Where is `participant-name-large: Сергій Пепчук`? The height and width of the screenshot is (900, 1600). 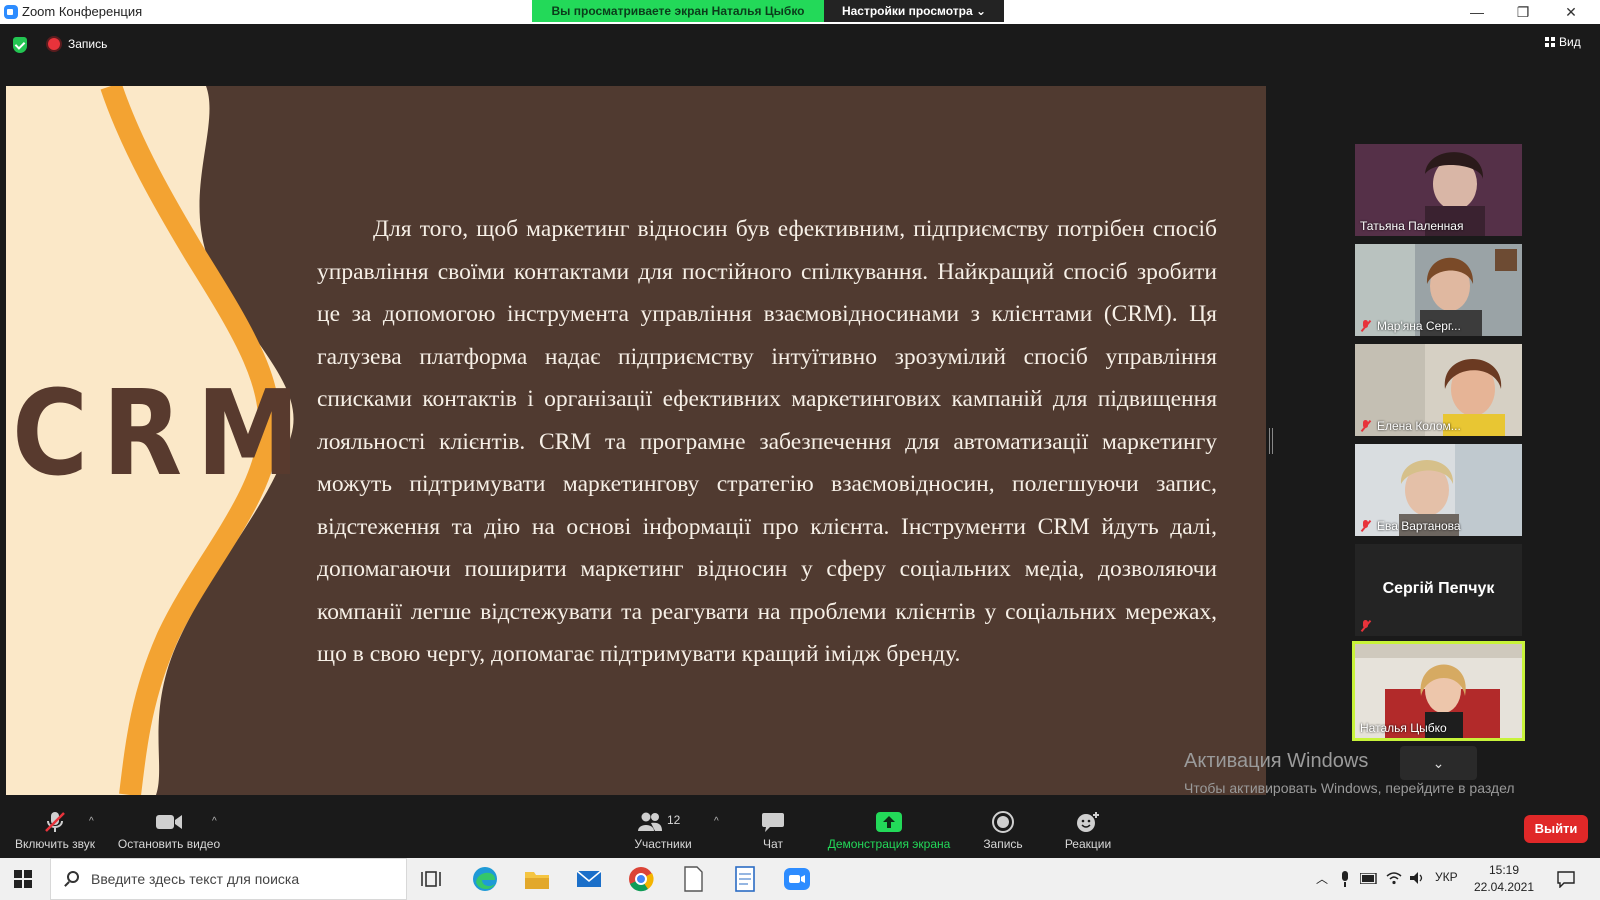
participant-name-large: Сергій Пепчук is located at coordinates (1438, 588).